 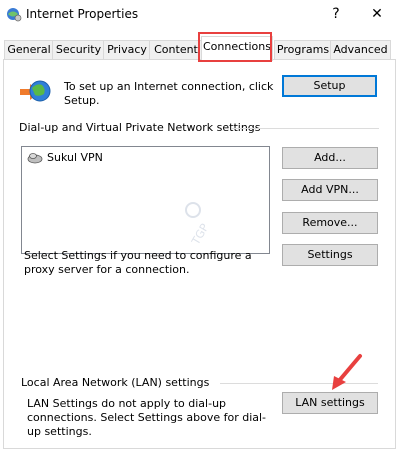 I want to click on list-item-label: Sukul VPN, so click(x=75, y=157).